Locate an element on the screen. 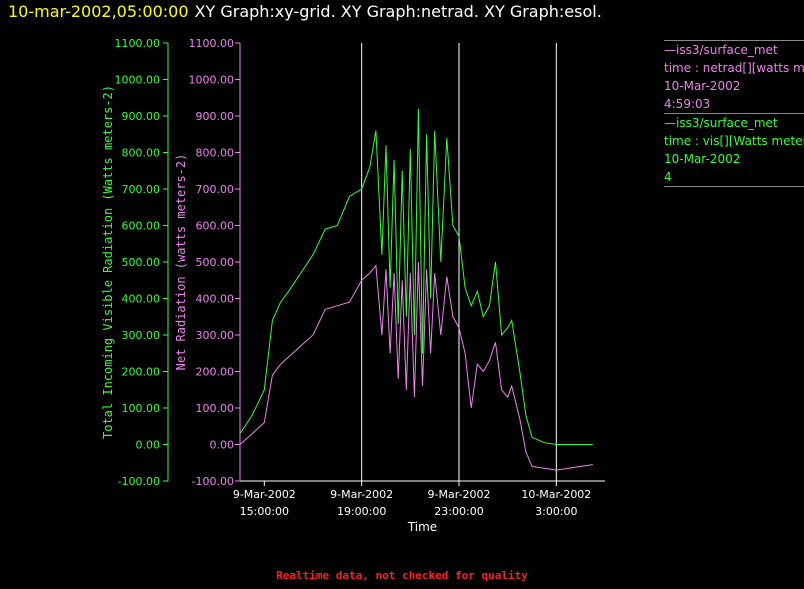 The height and width of the screenshot is (589, 804). legend-vis-time: 4 is located at coordinates (668, 177).